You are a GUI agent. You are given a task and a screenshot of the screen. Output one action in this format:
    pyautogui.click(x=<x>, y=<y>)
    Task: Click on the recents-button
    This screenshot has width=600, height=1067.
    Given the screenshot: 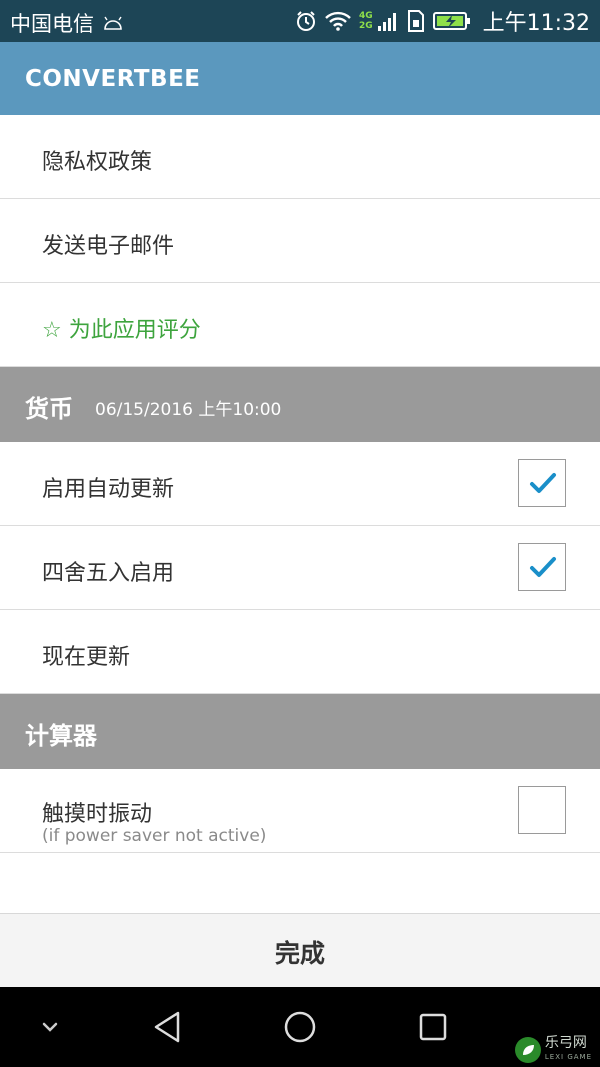 What is the action you would take?
    pyautogui.click(x=433, y=1027)
    